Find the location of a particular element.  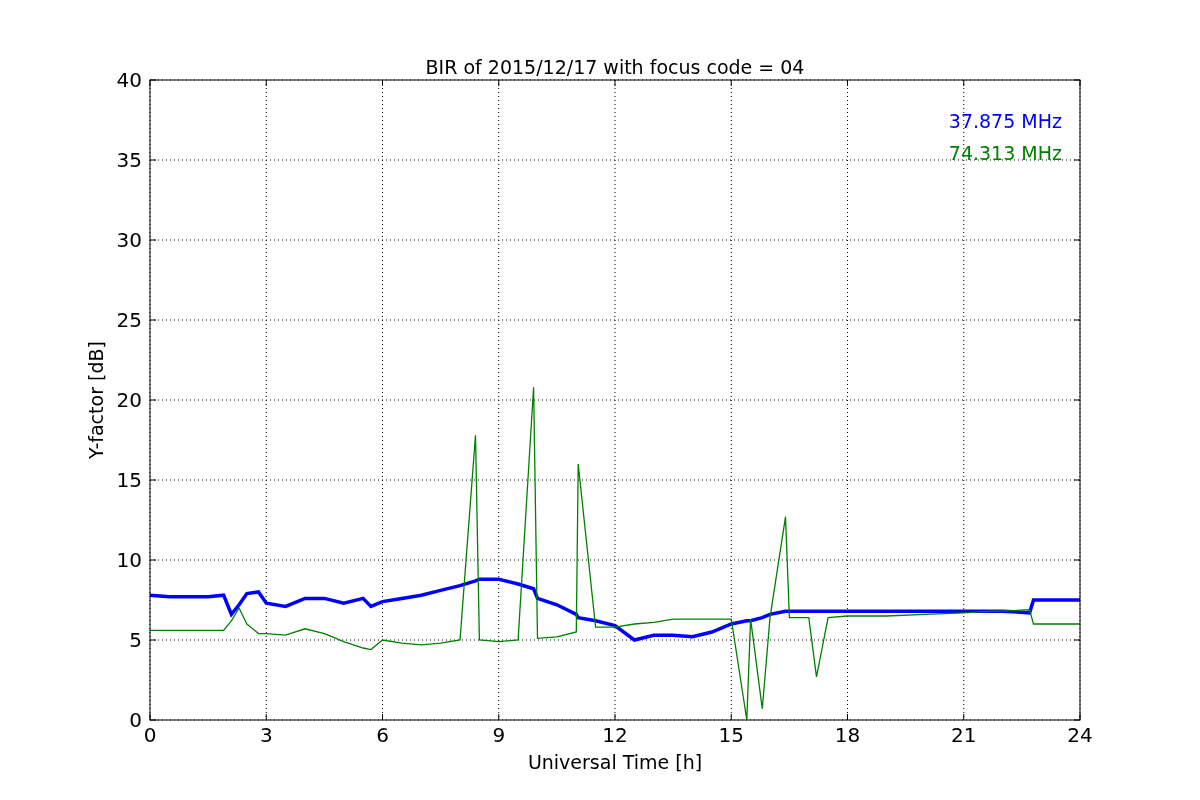

y-tick-label: 20 is located at coordinates (129, 400).